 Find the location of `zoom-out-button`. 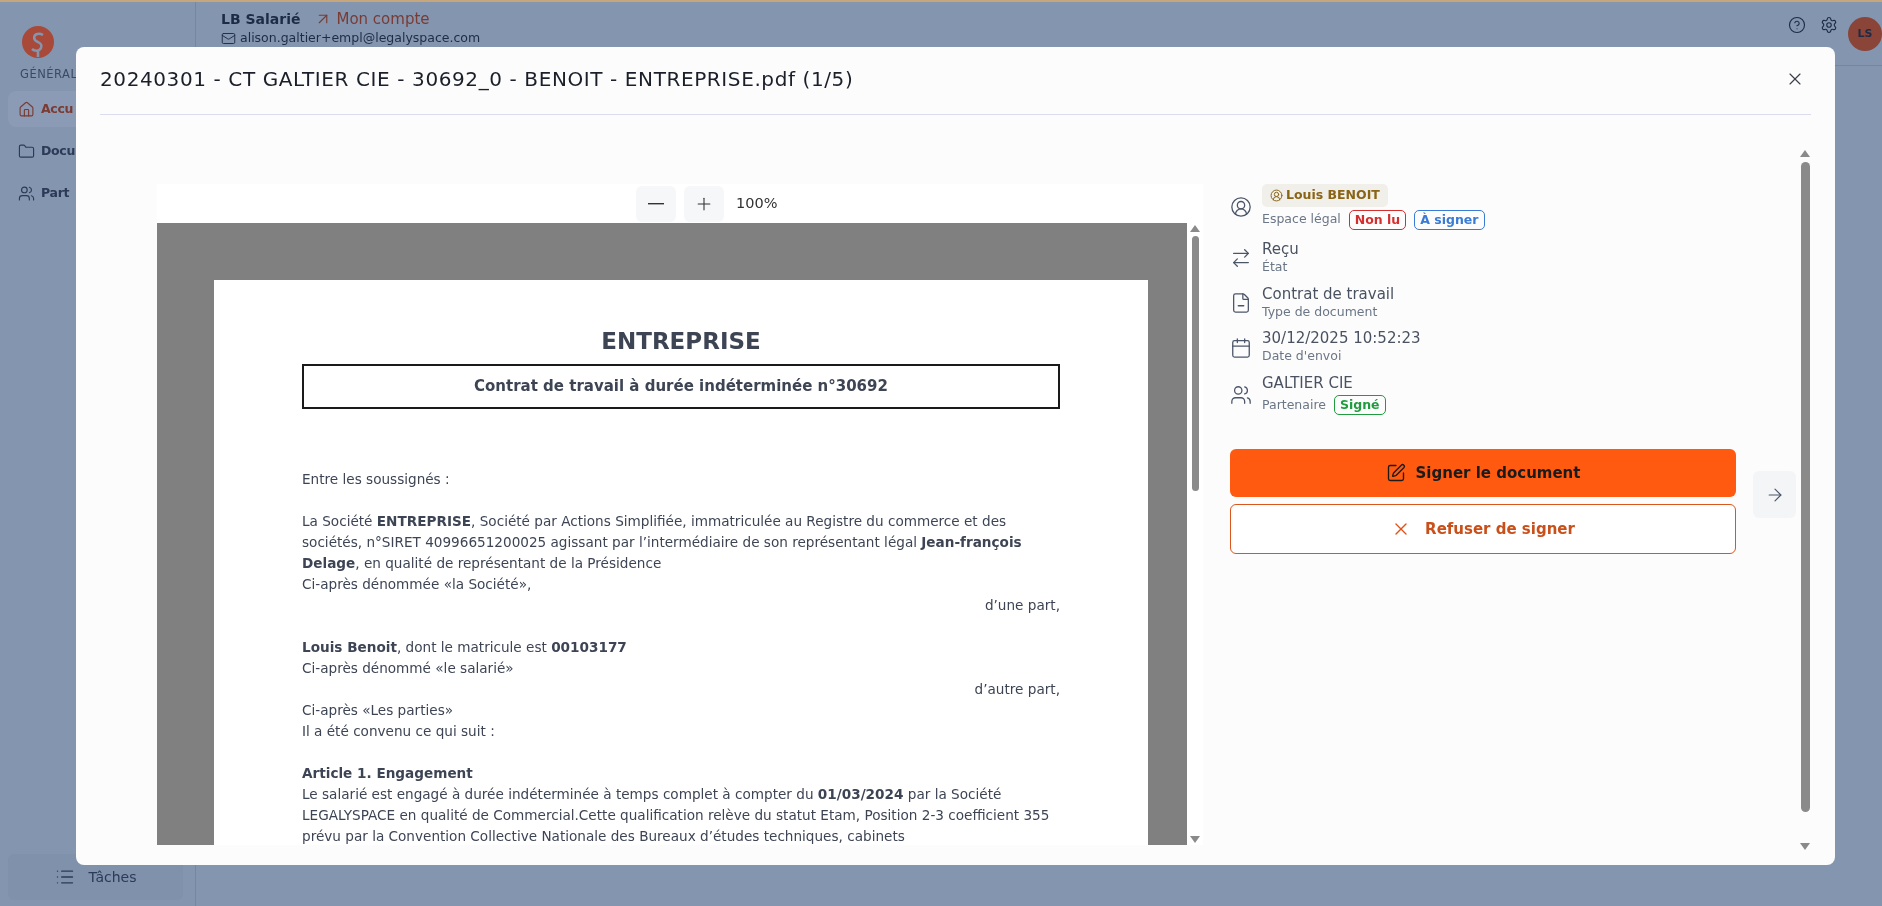

zoom-out-button is located at coordinates (656, 203).